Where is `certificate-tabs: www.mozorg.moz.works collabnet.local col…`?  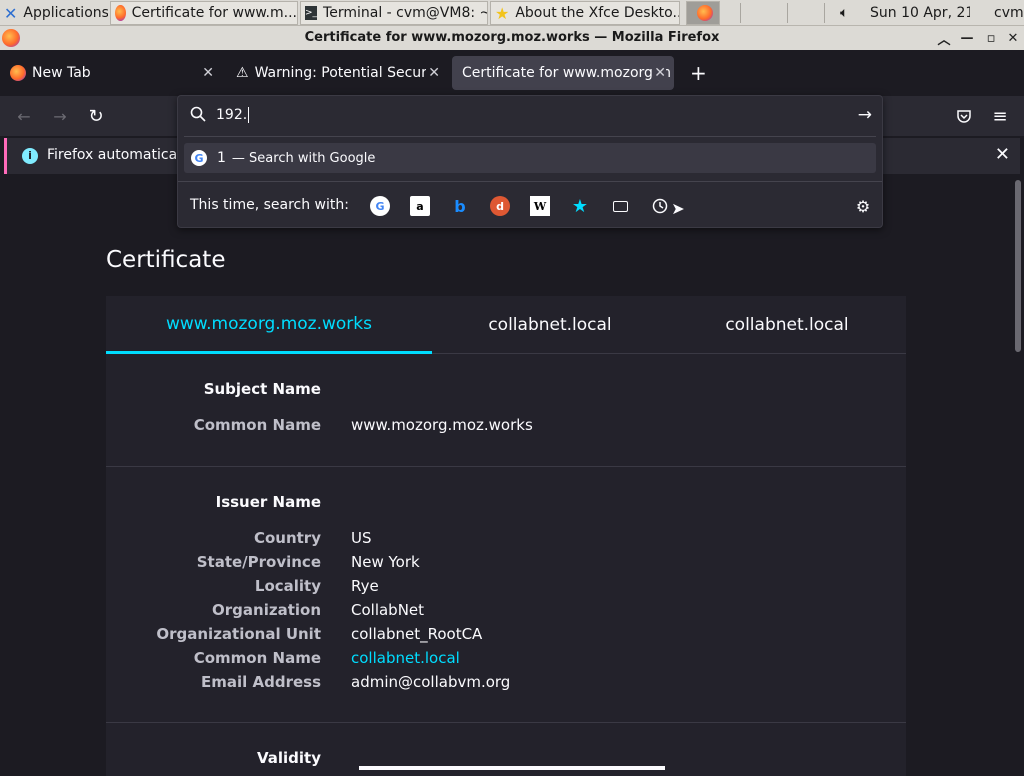 certificate-tabs: www.mozorg.moz.works collabnet.local col… is located at coordinates (506, 325).